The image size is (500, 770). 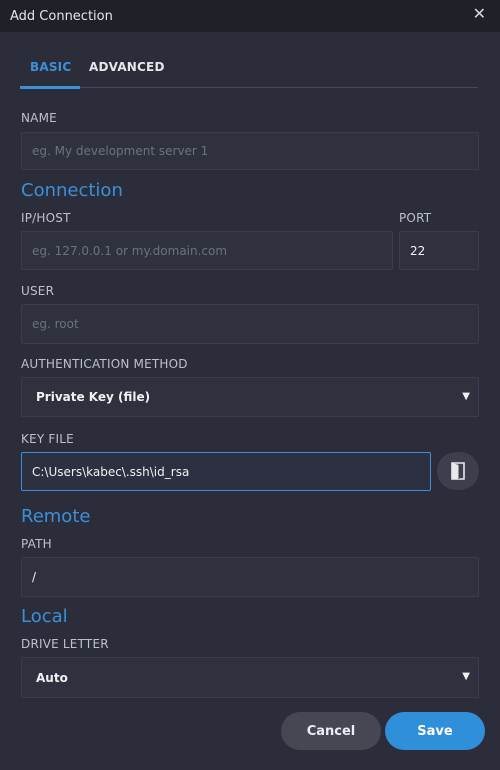 I want to click on name-label: NAME, so click(x=39, y=118).